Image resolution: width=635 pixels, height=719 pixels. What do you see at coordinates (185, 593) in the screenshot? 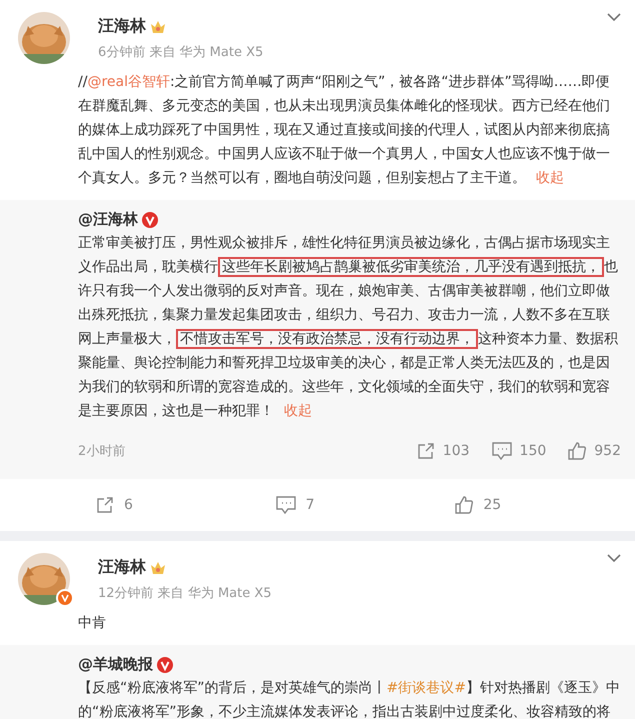
I see `post-meta: 12分钟前 来自 华为 Mate X5` at bounding box center [185, 593].